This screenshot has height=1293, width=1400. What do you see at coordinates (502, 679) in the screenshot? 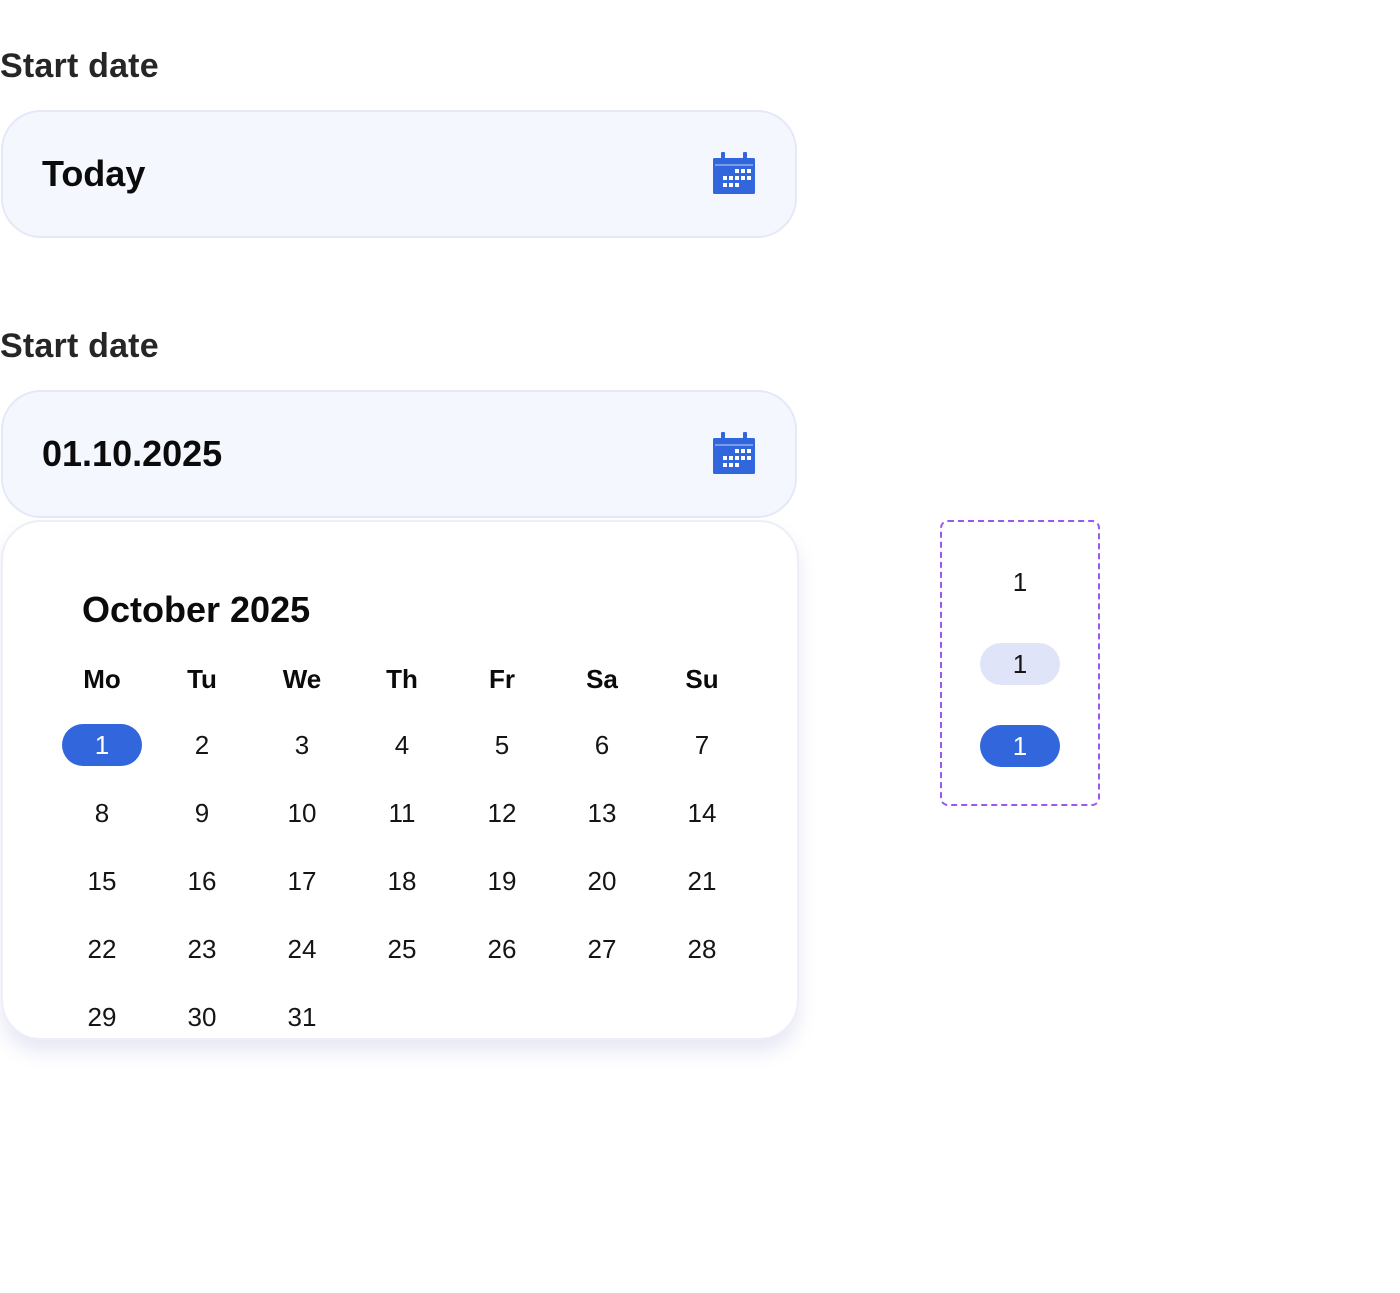
I see `weekday-header: Fr` at bounding box center [502, 679].